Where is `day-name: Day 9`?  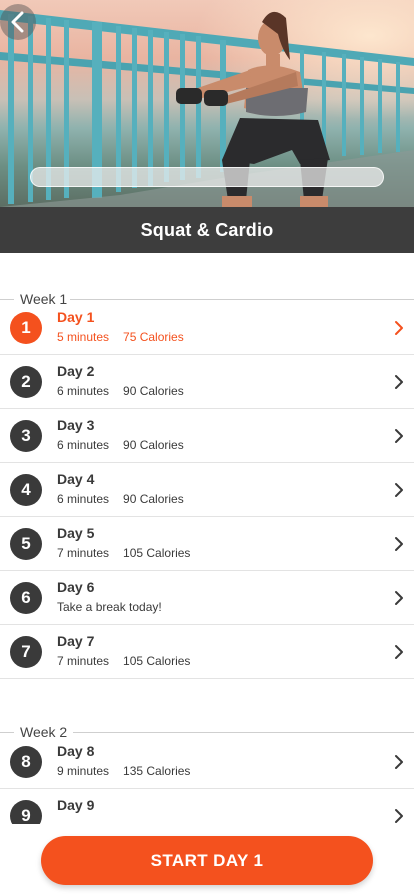
day-name: Day 9 is located at coordinates (76, 805).